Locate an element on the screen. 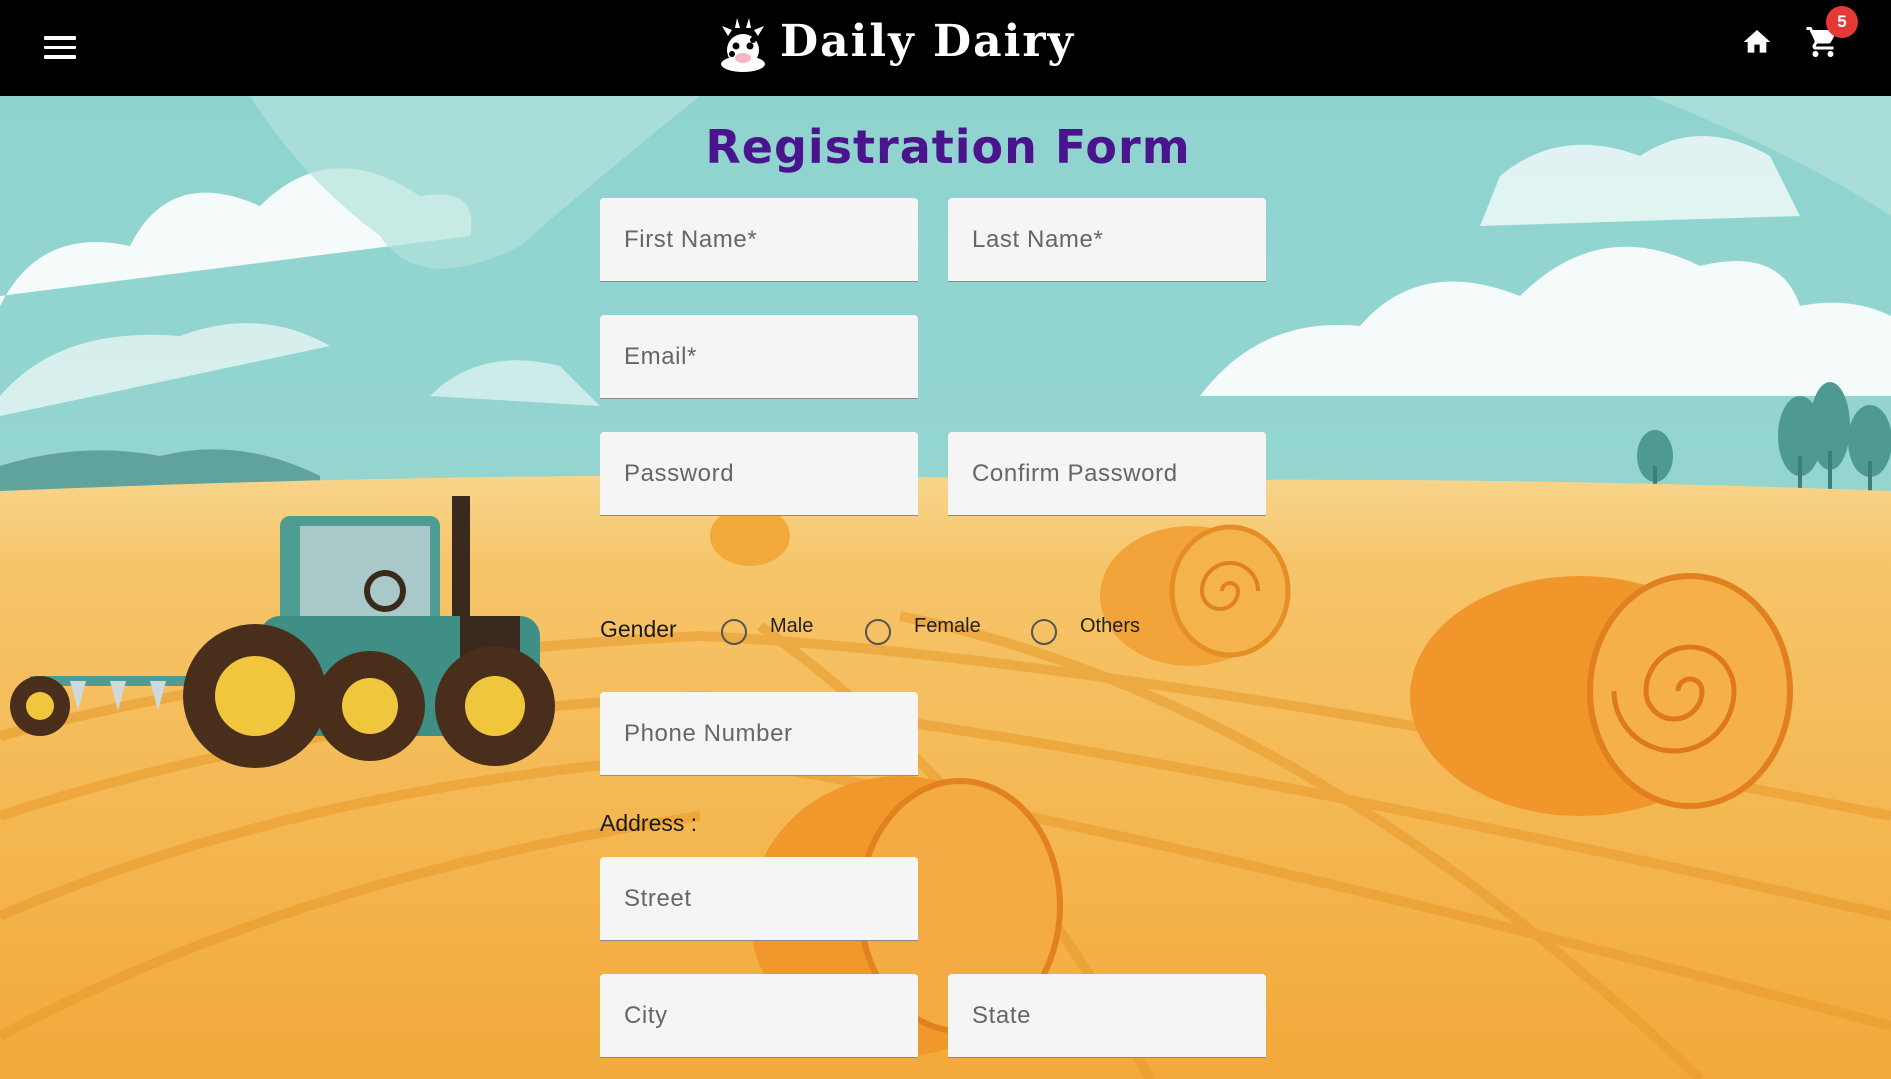  phone-number-field is located at coordinates (759, 734).